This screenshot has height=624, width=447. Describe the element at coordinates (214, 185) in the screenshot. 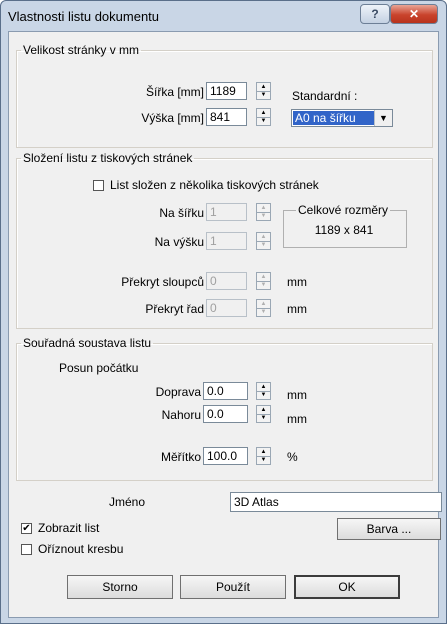

I see `multi-page-label: List složen z několika tiskových stránek` at that location.